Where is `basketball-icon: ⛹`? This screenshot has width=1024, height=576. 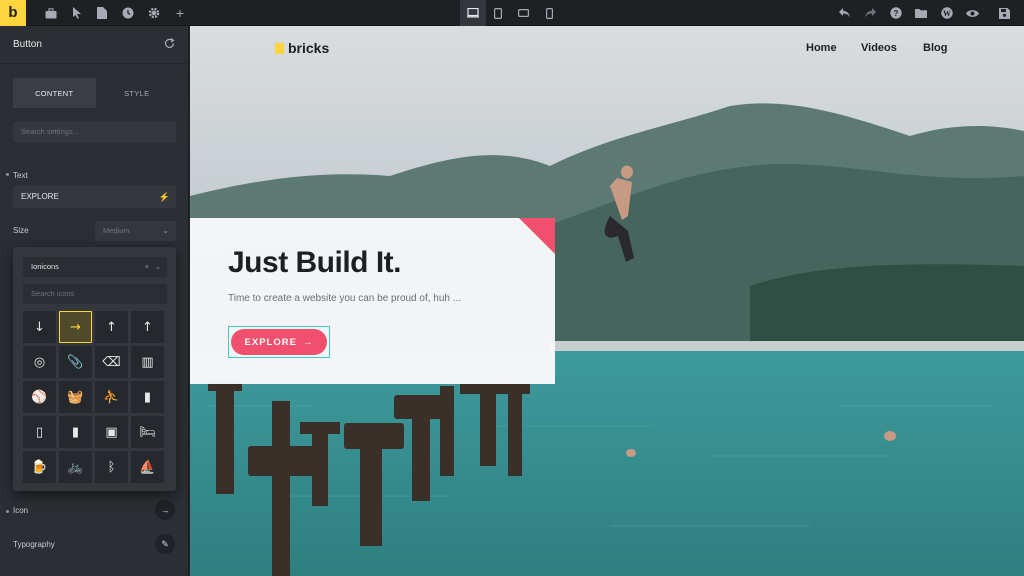
basketball-icon: ⛹ is located at coordinates (111, 397).